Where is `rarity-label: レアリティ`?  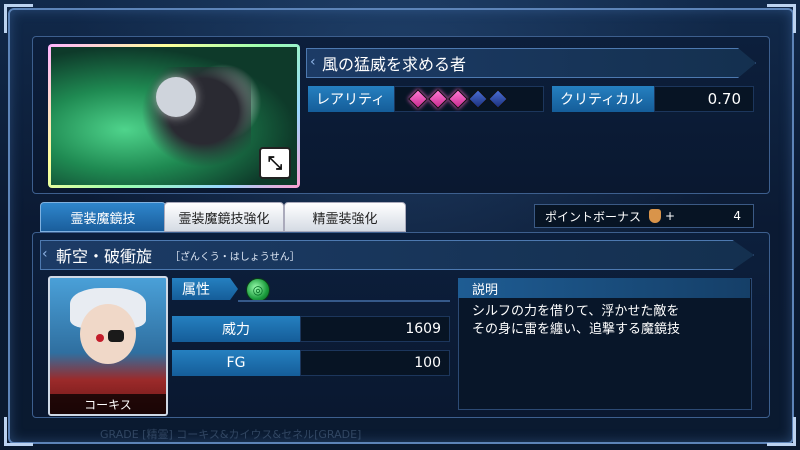
rarity-label: レアリティ is located at coordinates (351, 99).